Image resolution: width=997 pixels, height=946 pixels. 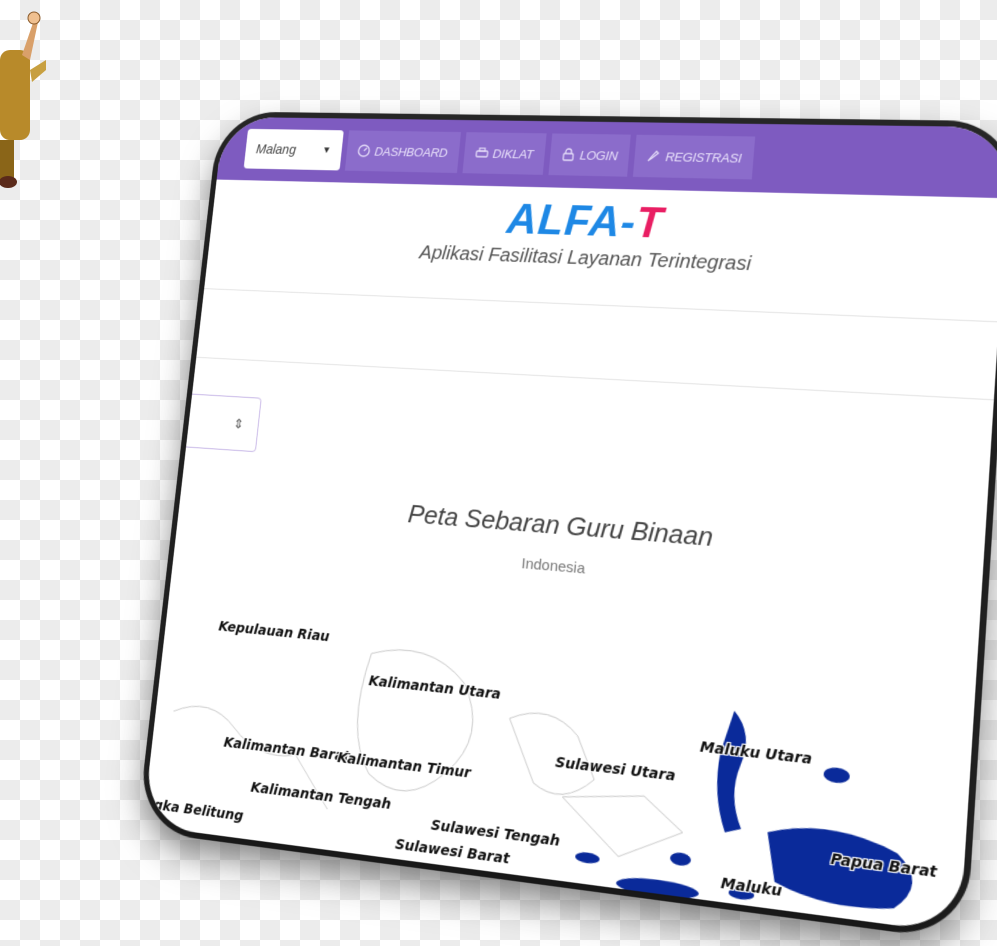 What do you see at coordinates (564, 221) in the screenshot?
I see `brand-title-alfa: ALFA` at bounding box center [564, 221].